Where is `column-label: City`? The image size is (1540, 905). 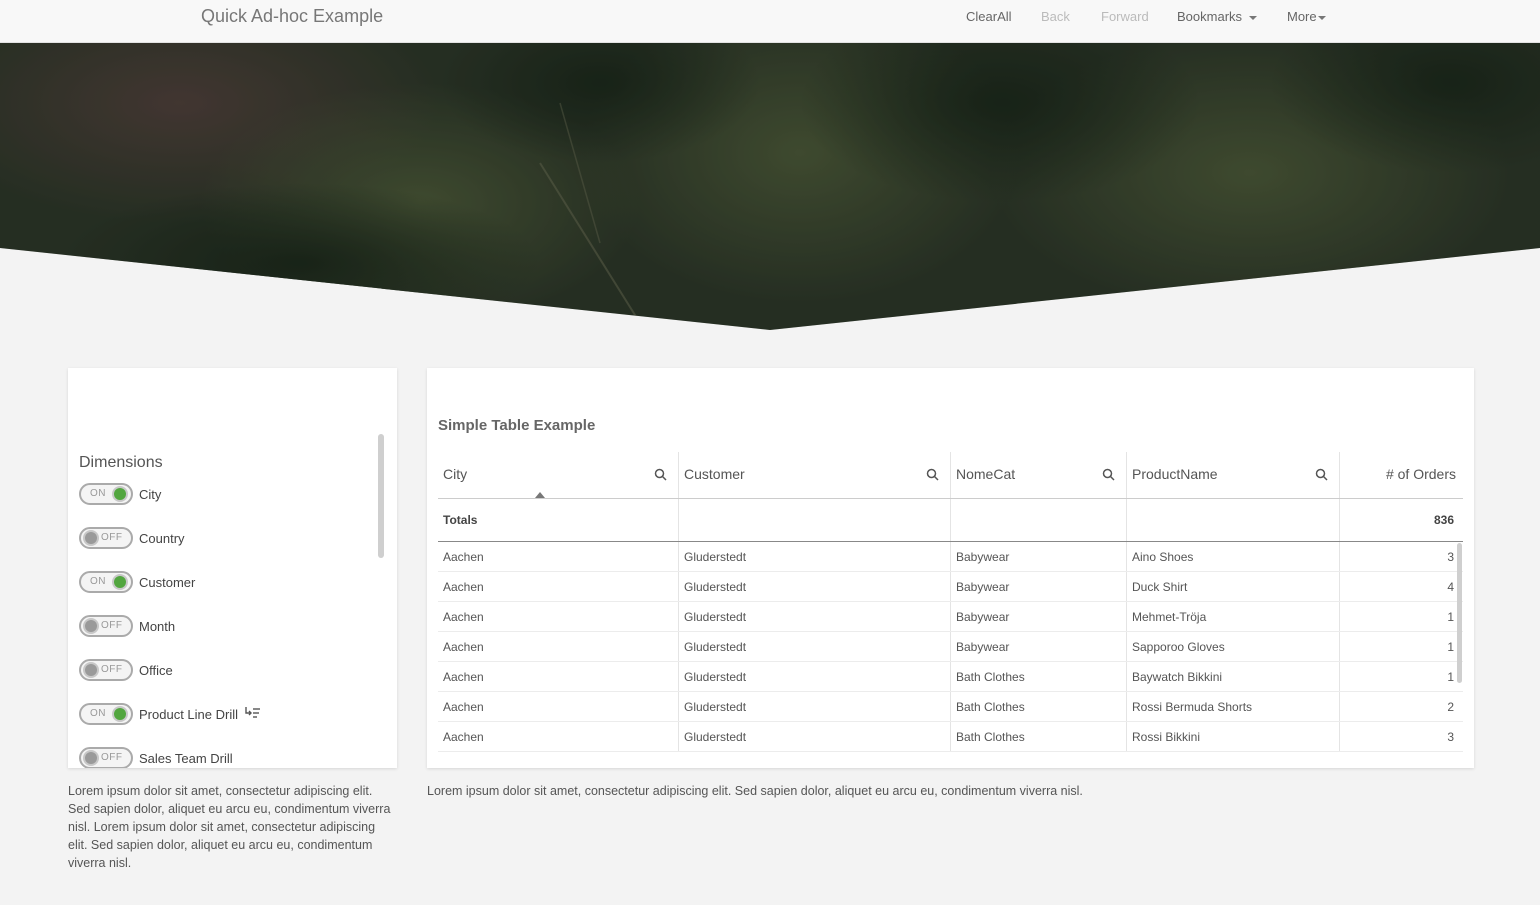
column-label: City is located at coordinates (455, 474).